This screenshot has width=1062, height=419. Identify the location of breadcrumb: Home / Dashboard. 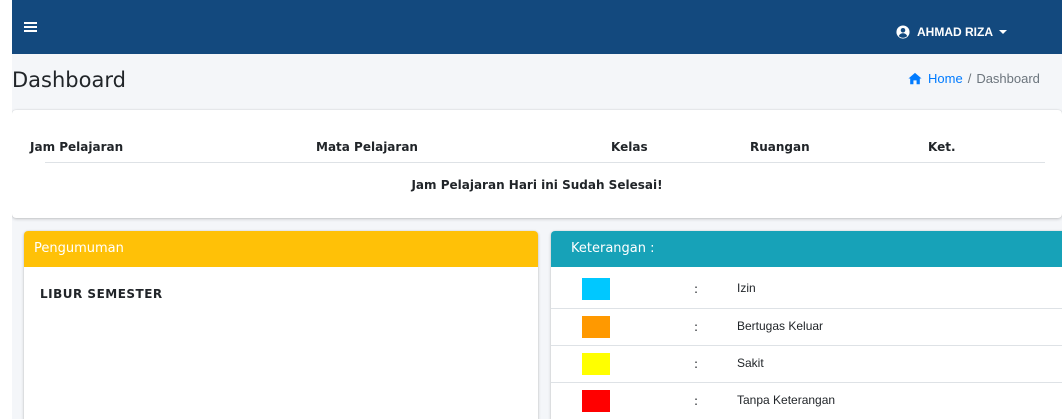
(974, 78).